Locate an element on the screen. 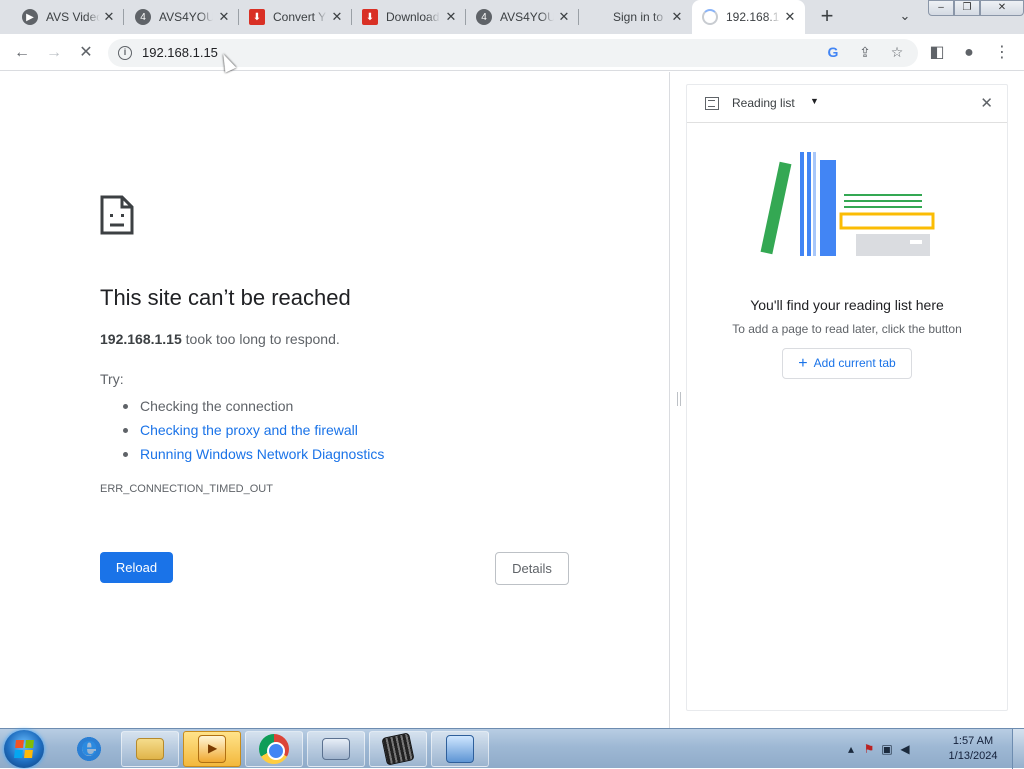 Image resolution: width=1024 pixels, height=769 pixels. tab-separator is located at coordinates (123, 17).